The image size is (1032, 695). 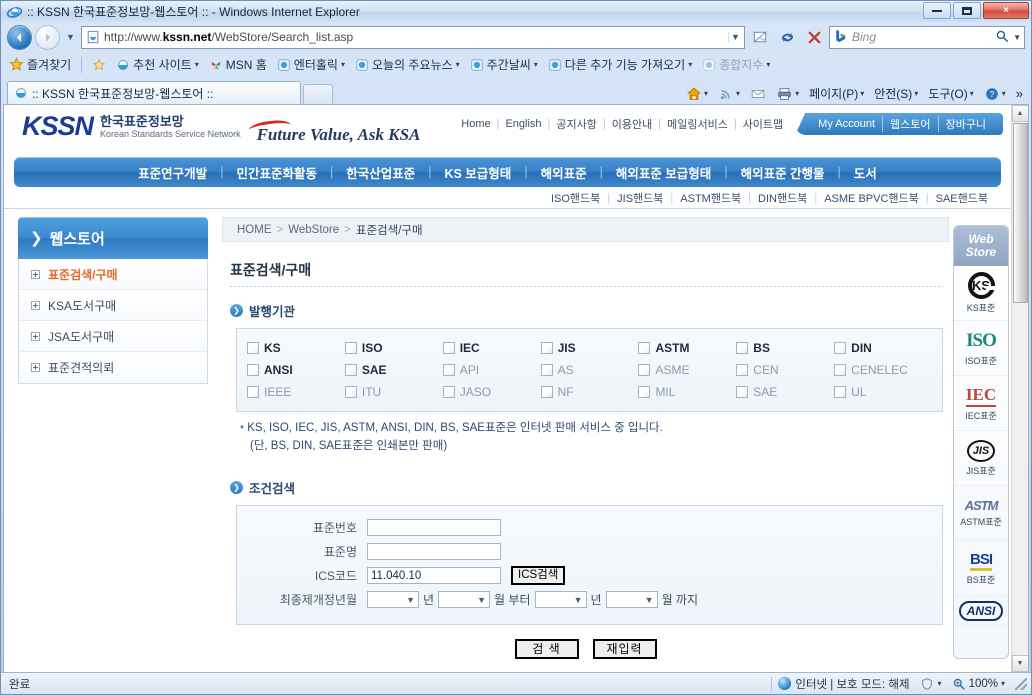 What do you see at coordinates (318, 94) in the screenshot?
I see `new-tab-button` at bounding box center [318, 94].